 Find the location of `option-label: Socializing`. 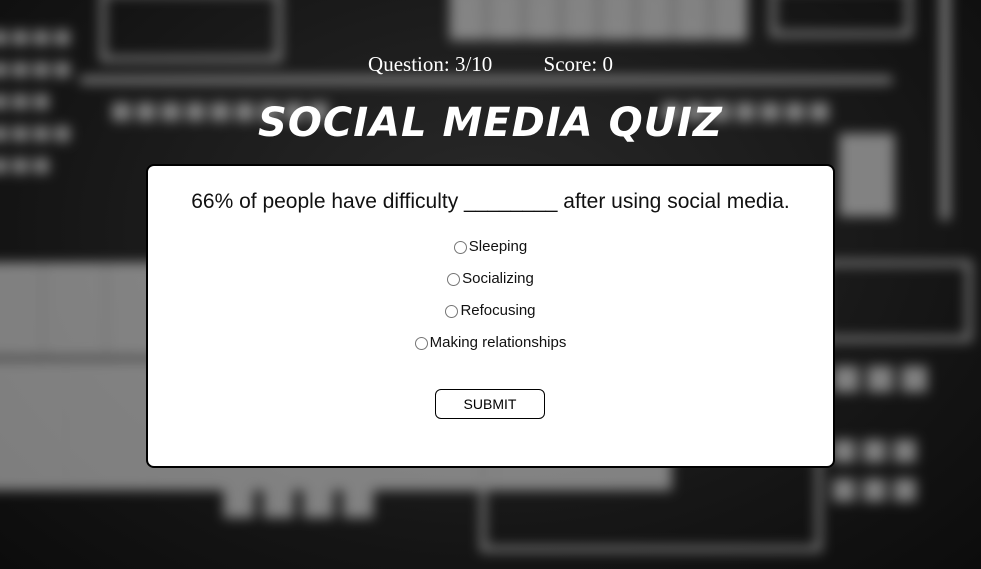

option-label: Socializing is located at coordinates (498, 278).